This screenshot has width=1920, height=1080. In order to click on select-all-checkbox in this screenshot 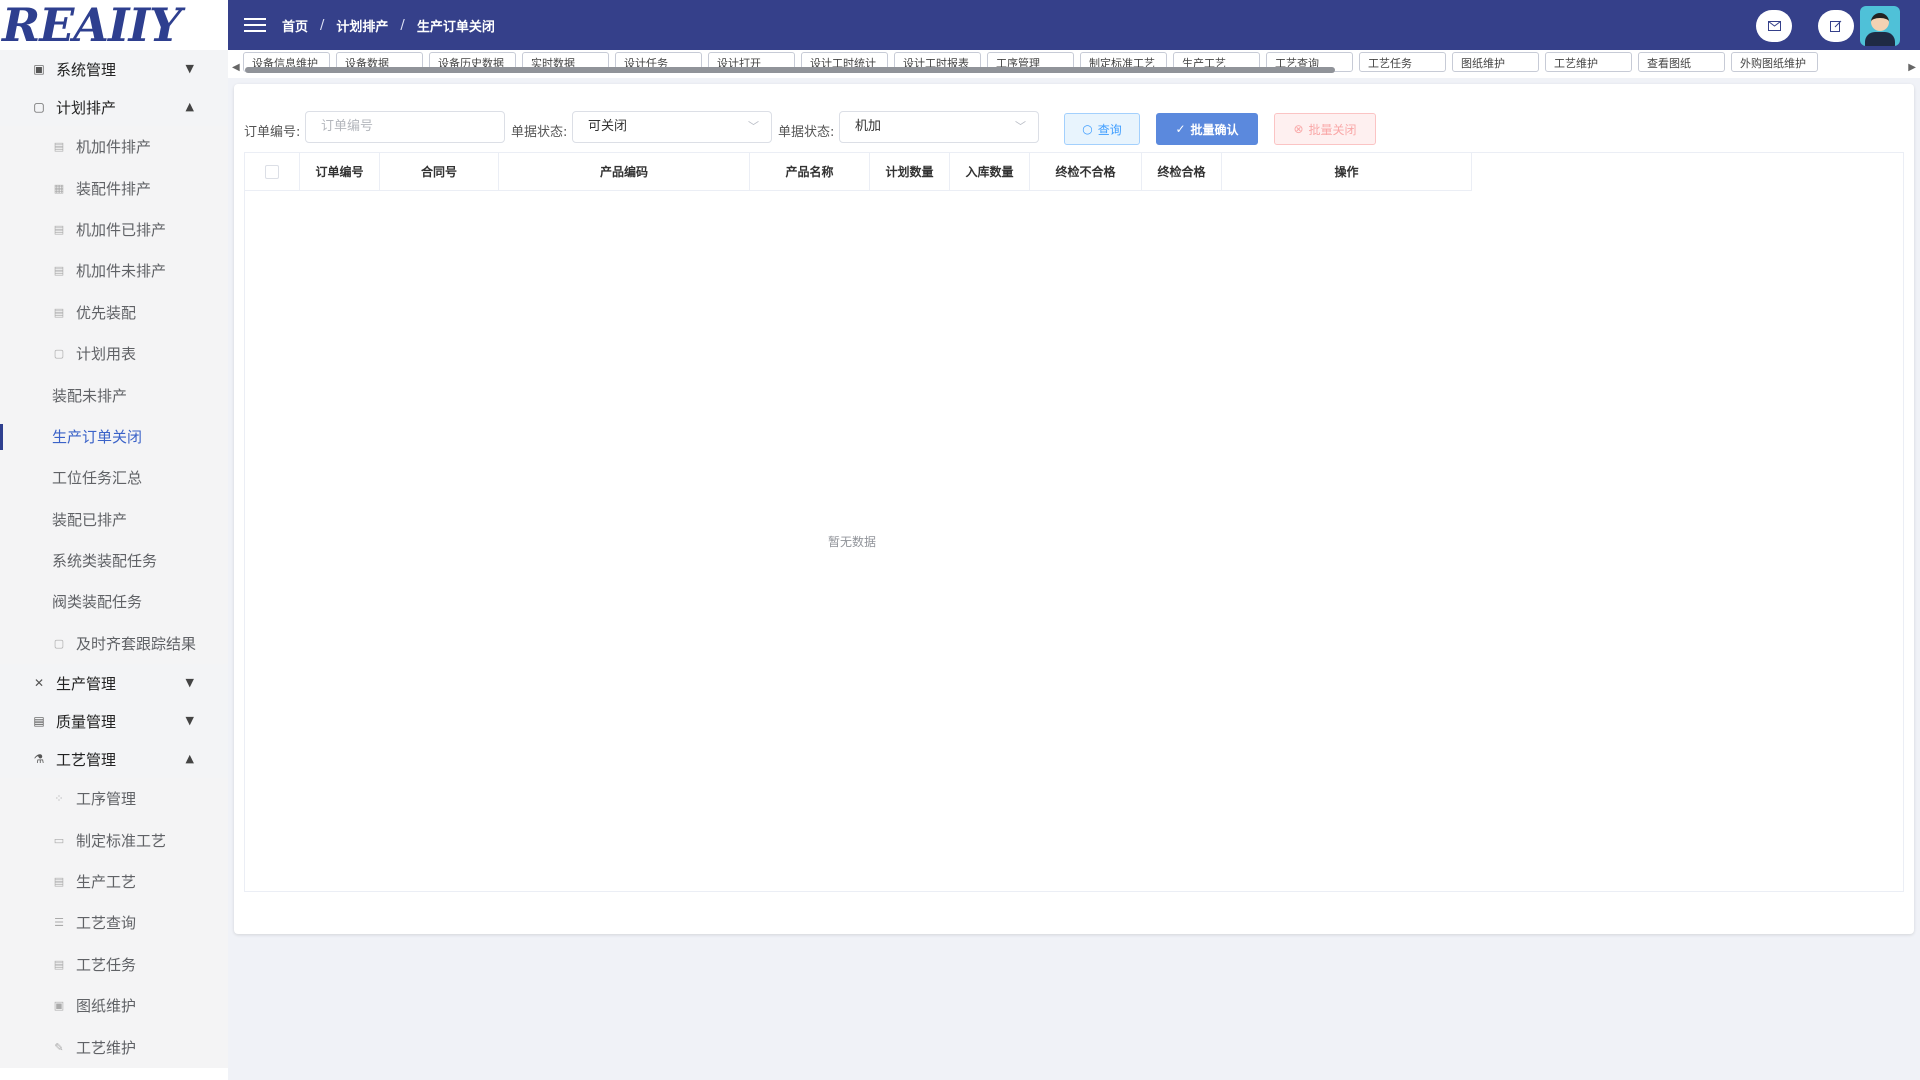, I will do `click(272, 171)`.